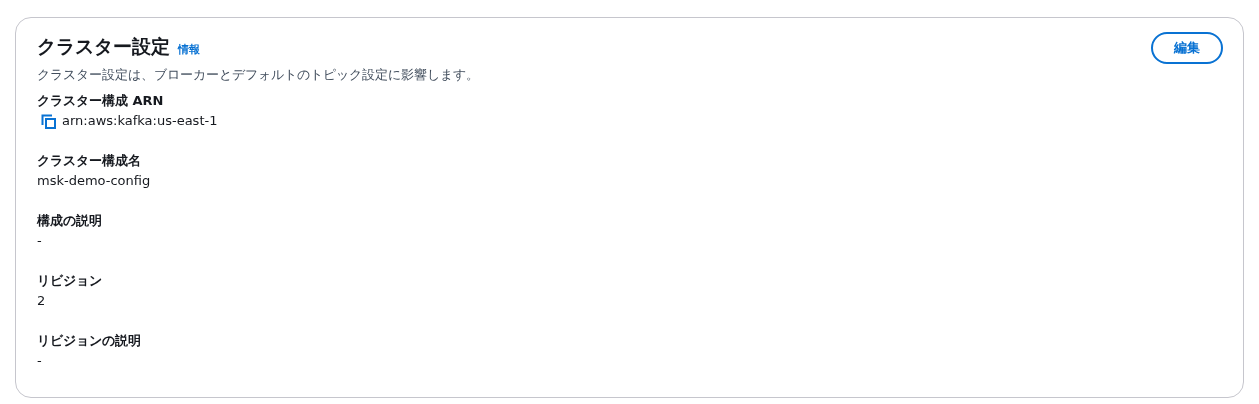  I want to click on edit-button: 編集, so click(1187, 48).